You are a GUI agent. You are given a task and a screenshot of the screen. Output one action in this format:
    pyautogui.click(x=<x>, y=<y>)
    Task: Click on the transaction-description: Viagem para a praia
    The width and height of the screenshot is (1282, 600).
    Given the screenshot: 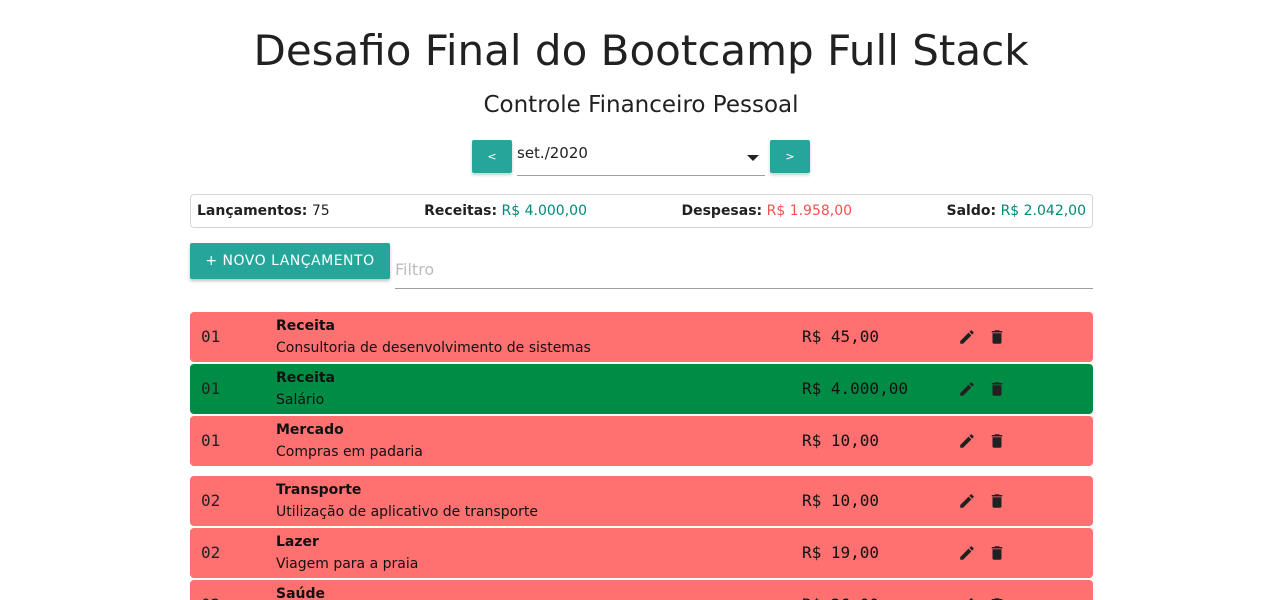 What is the action you would take?
    pyautogui.click(x=347, y=564)
    